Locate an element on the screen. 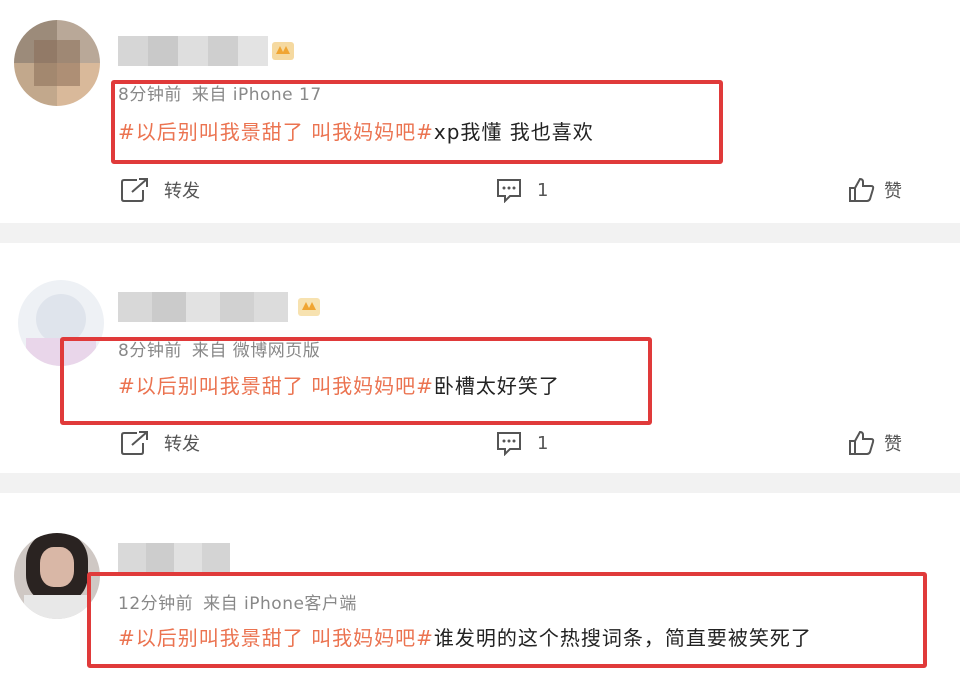 Image resolution: width=960 pixels, height=676 pixels. avatar is located at coordinates (57, 63).